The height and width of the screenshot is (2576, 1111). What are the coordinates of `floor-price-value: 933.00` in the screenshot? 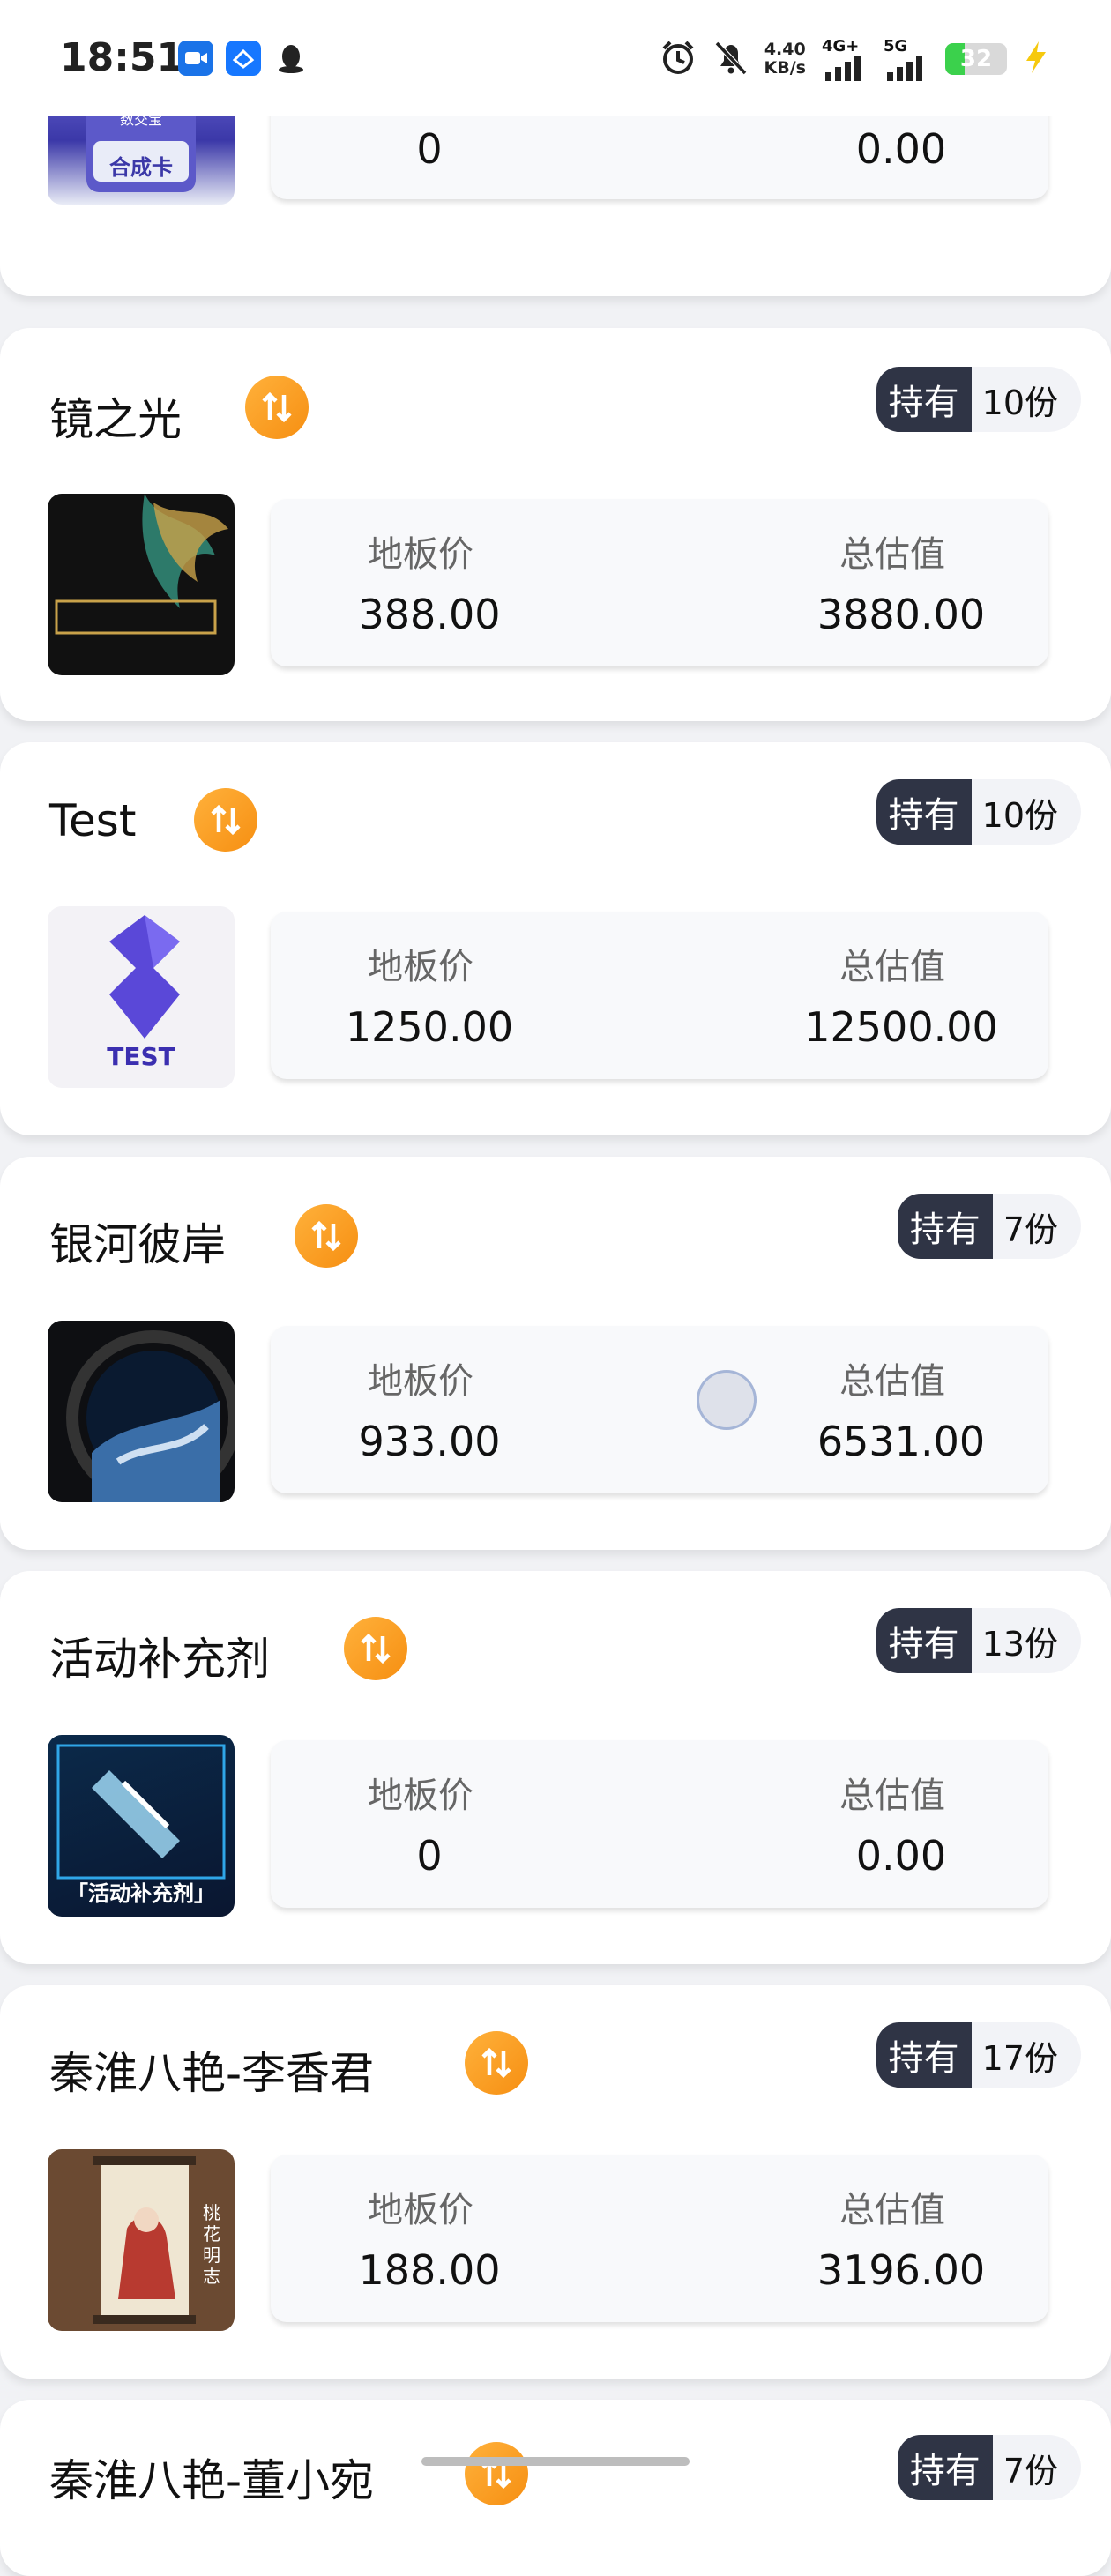 It's located at (429, 1442).